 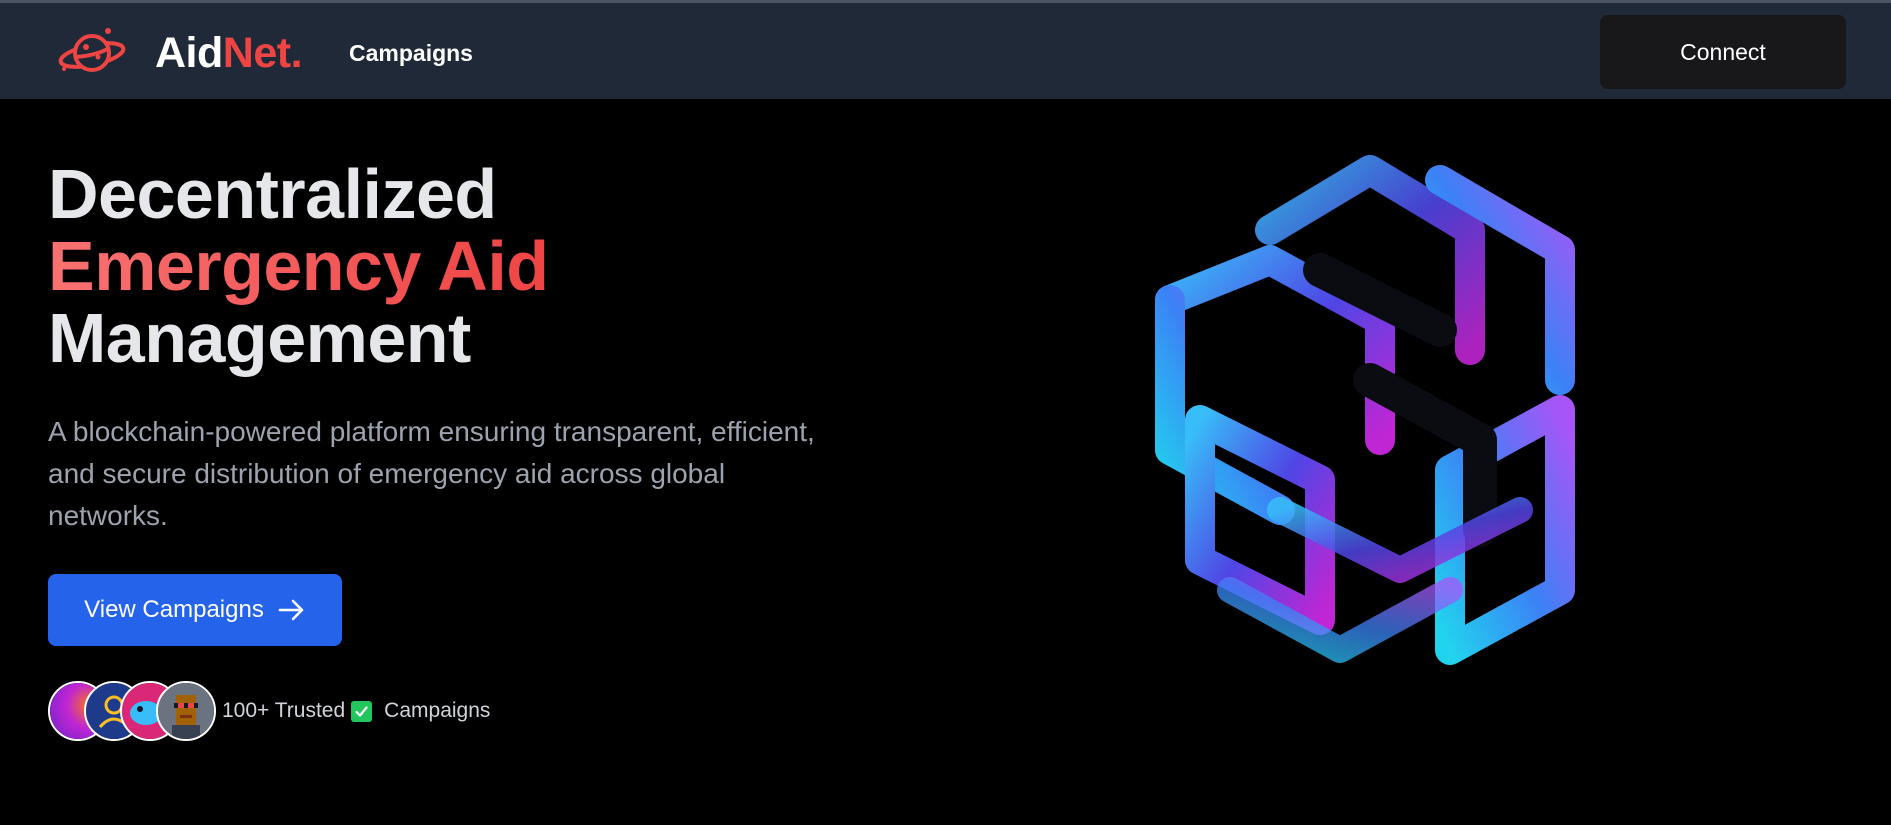 I want to click on planet-logo-icon, so click(x=93, y=52).